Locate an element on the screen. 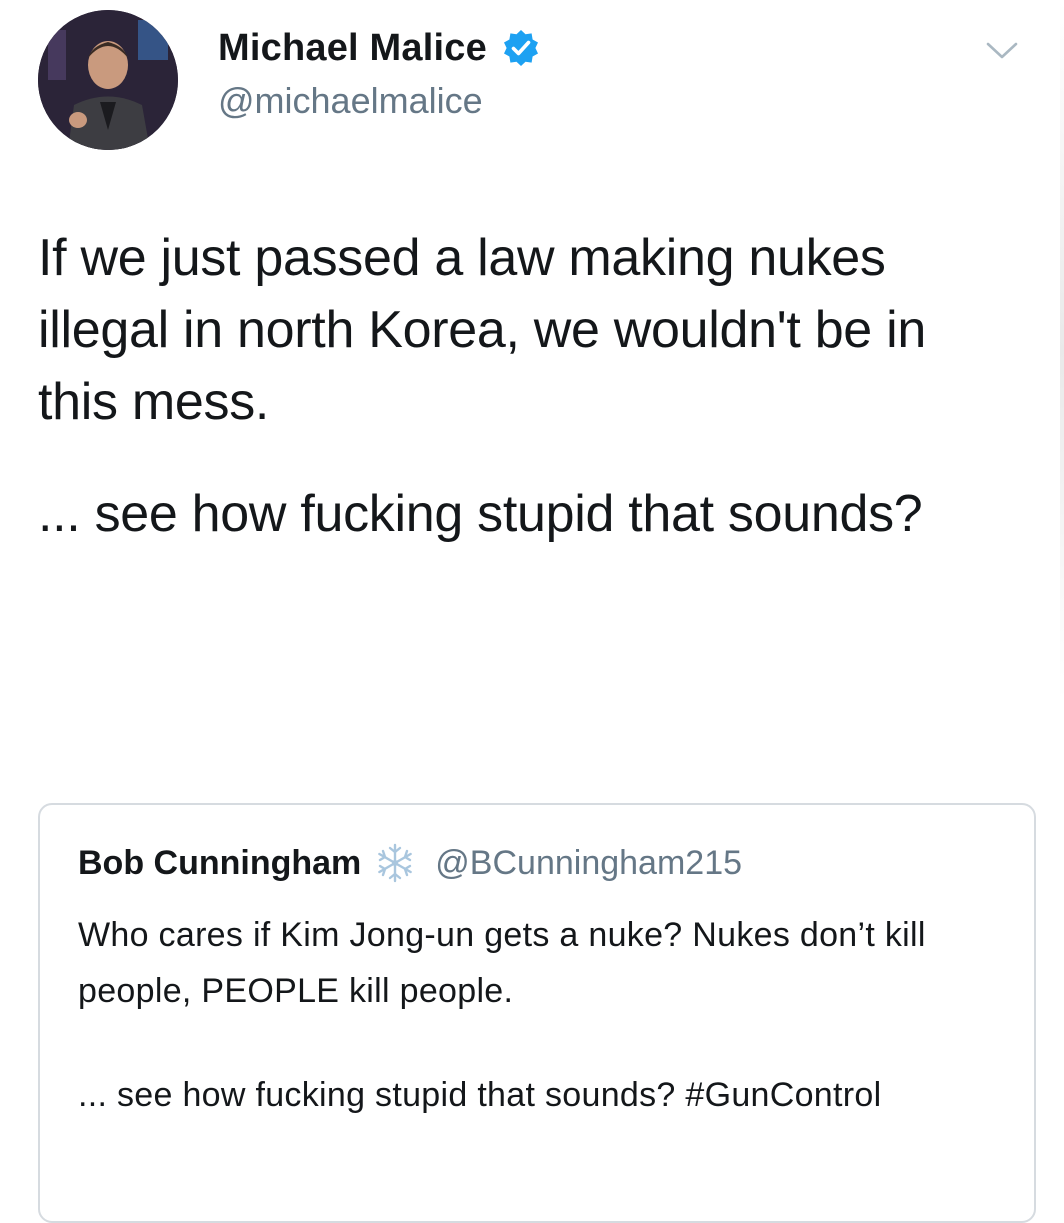 This screenshot has height=1223, width=1064. chevron-down-icon is located at coordinates (1002, 50).